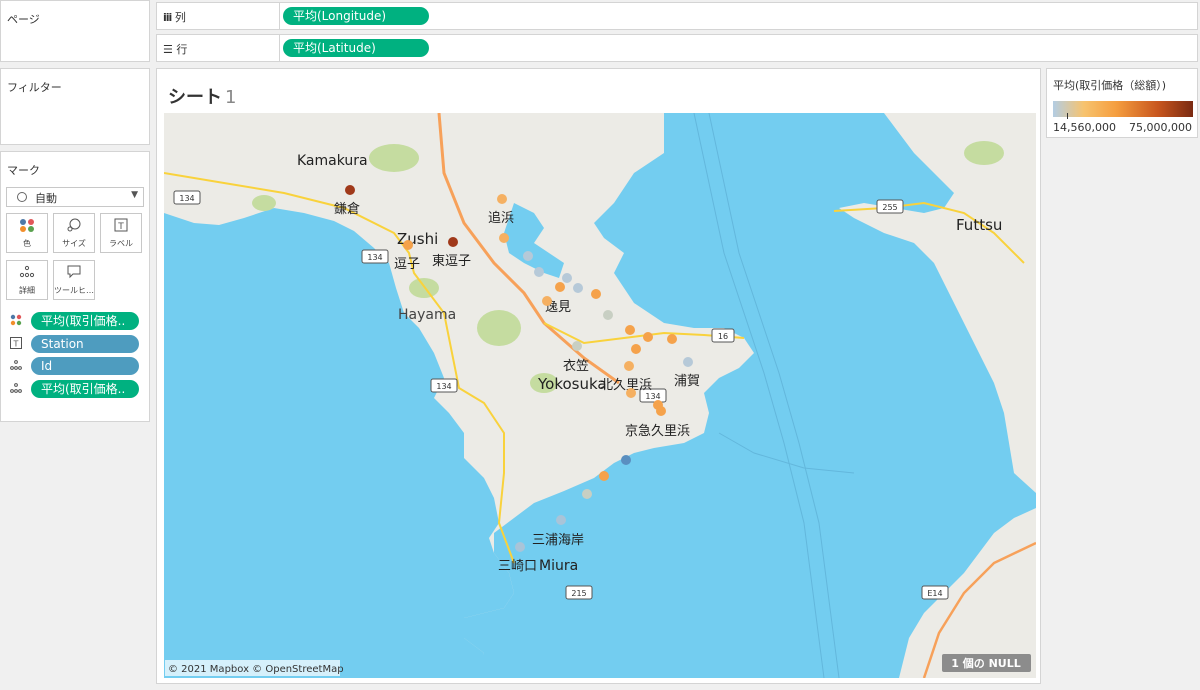  I want to click on place-label: 北久里浜, so click(626, 385).